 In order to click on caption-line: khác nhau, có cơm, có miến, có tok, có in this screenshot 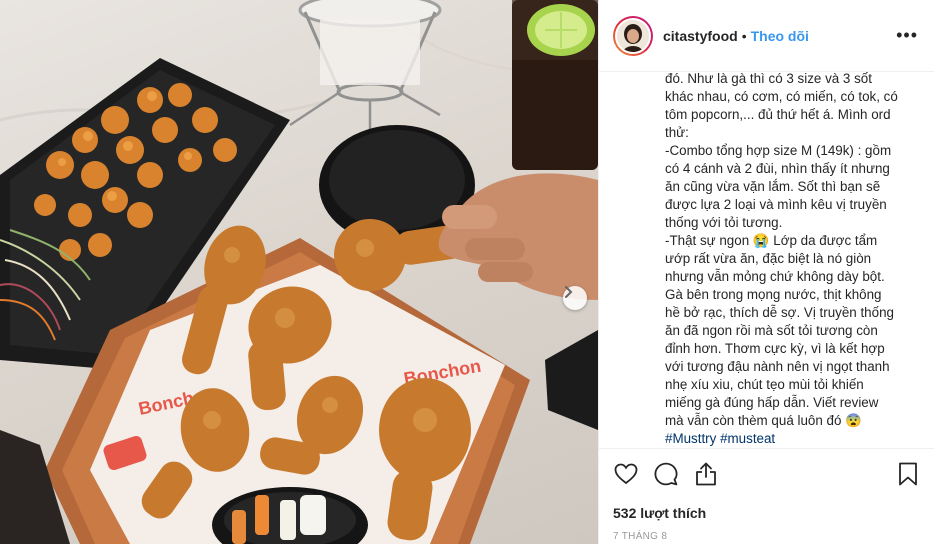, I will do `click(781, 96)`.